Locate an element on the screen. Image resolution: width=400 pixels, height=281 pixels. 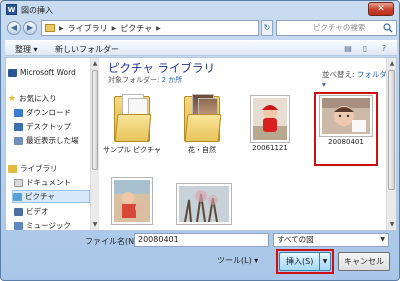
folder-tile: 花・自然 is located at coordinates (202, 124).